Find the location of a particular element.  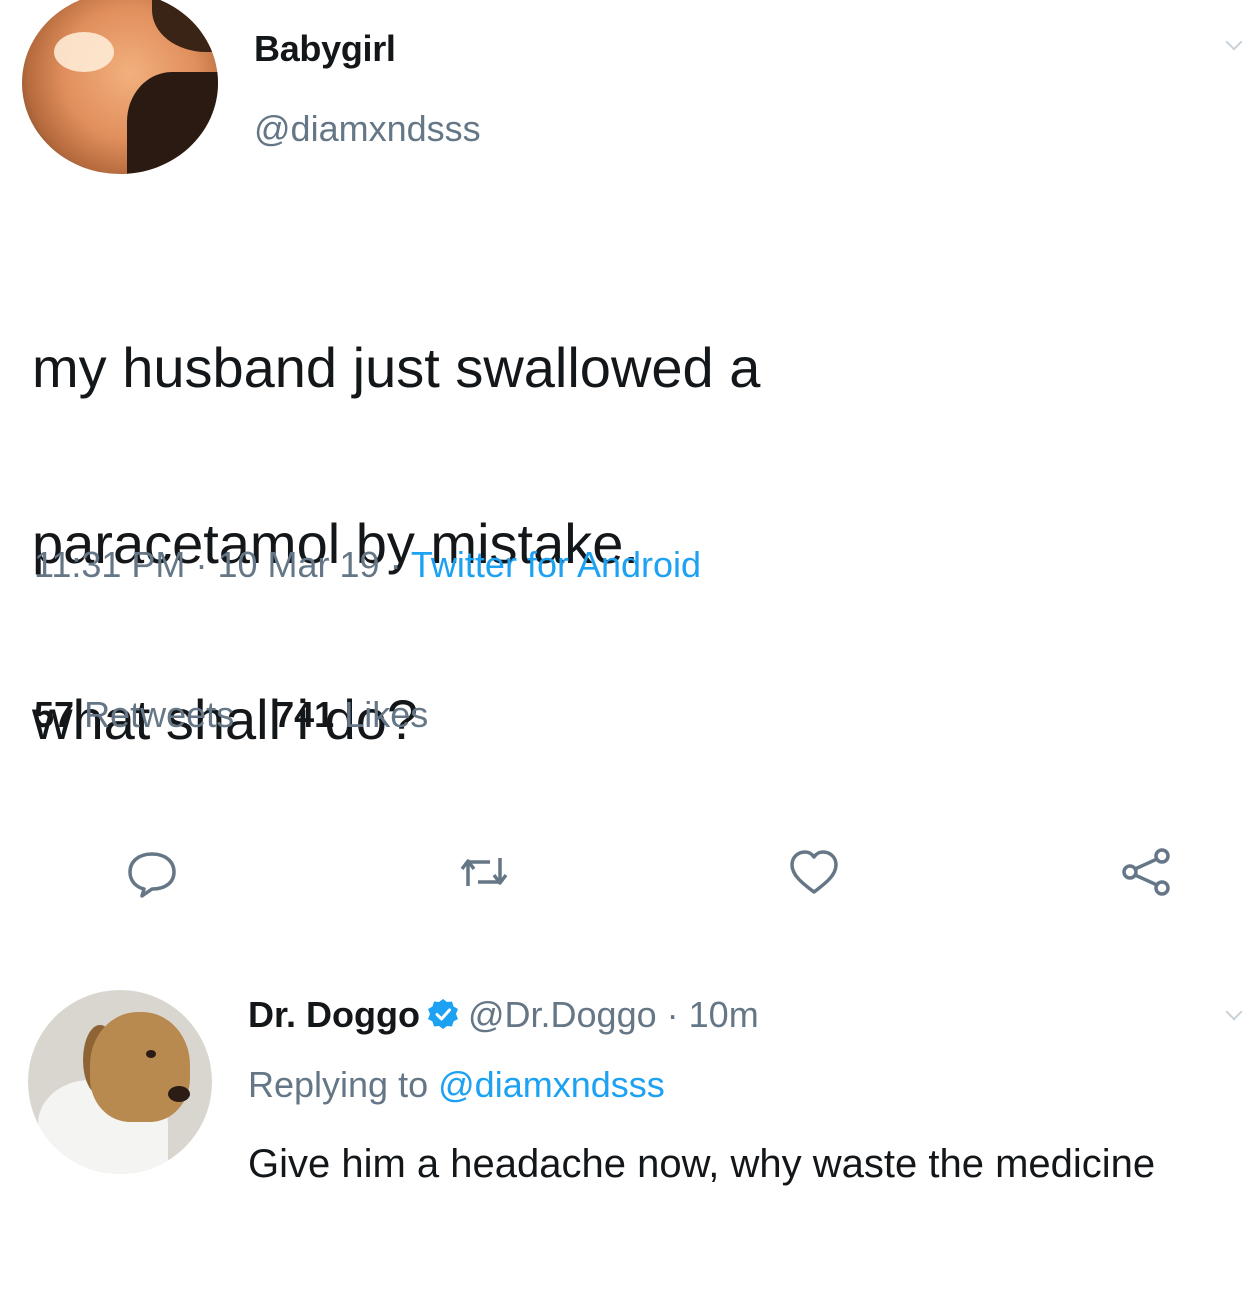

reply-avatar is located at coordinates (120, 1082).